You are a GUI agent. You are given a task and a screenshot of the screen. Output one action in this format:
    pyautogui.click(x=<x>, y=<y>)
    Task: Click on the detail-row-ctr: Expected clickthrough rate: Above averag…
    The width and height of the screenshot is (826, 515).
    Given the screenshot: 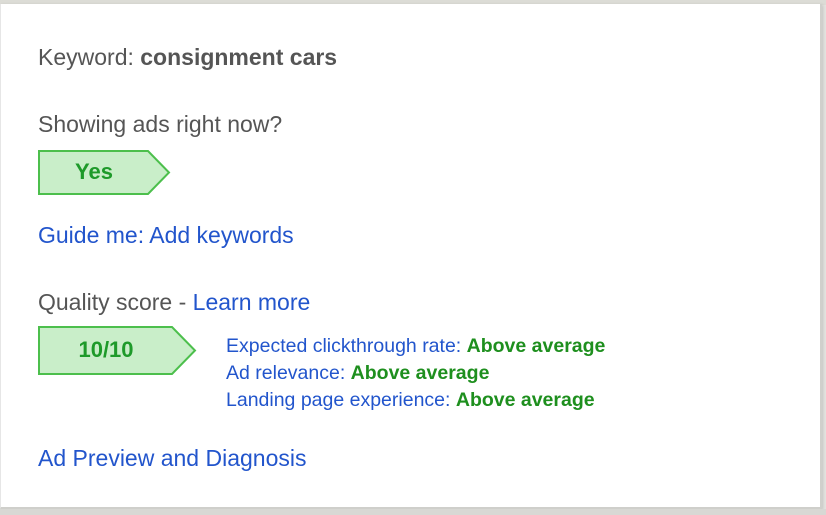 What is the action you would take?
    pyautogui.click(x=415, y=346)
    